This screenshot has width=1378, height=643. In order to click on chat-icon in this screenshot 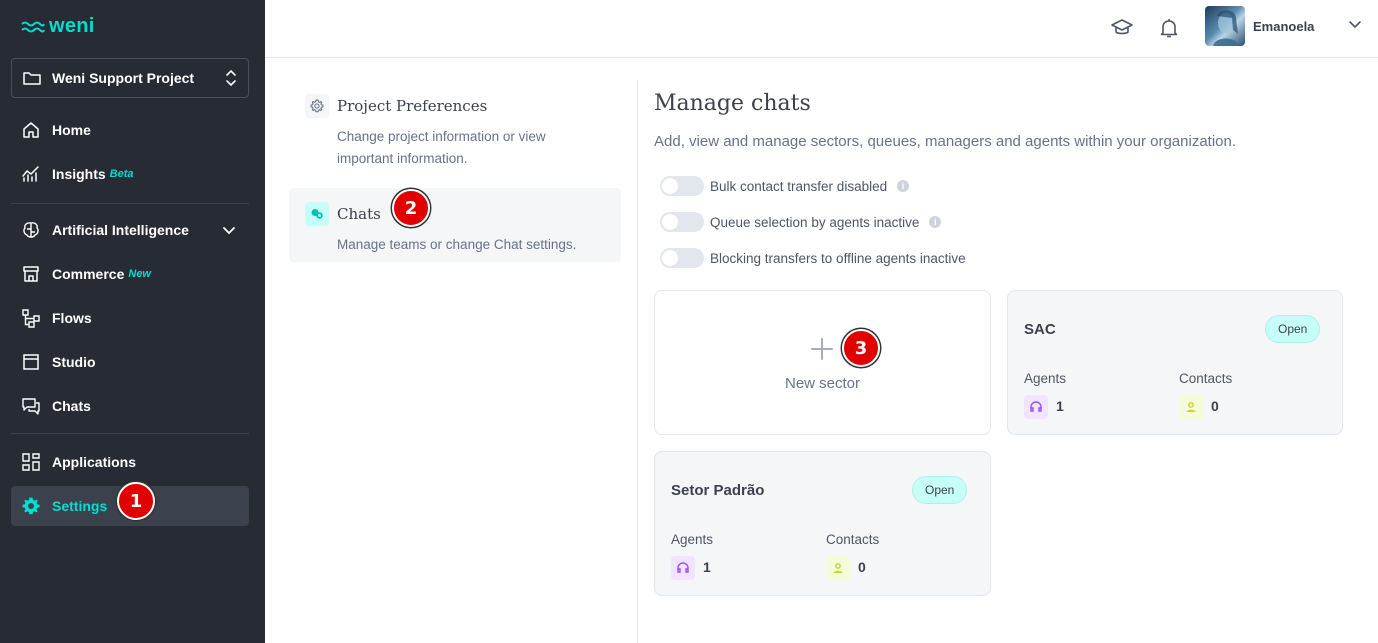, I will do `click(31, 406)`.